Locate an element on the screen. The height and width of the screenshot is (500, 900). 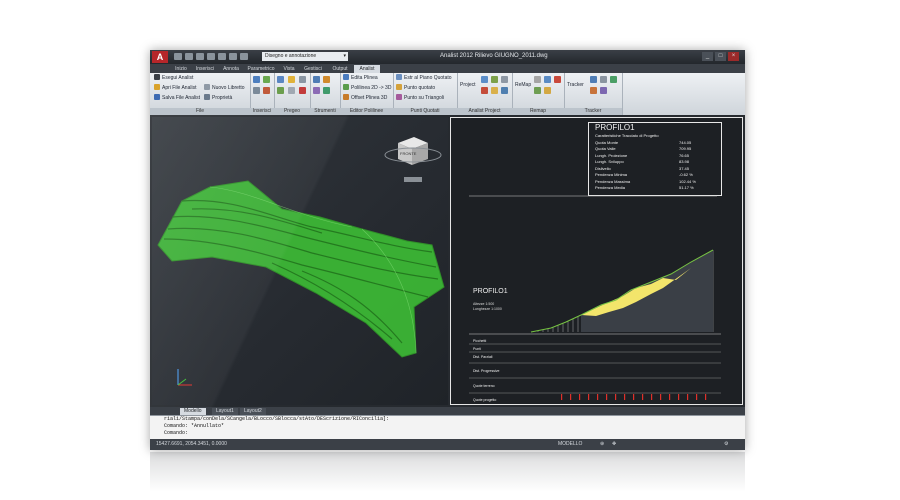
tracker-gps-icon is located at coordinates (613, 79).